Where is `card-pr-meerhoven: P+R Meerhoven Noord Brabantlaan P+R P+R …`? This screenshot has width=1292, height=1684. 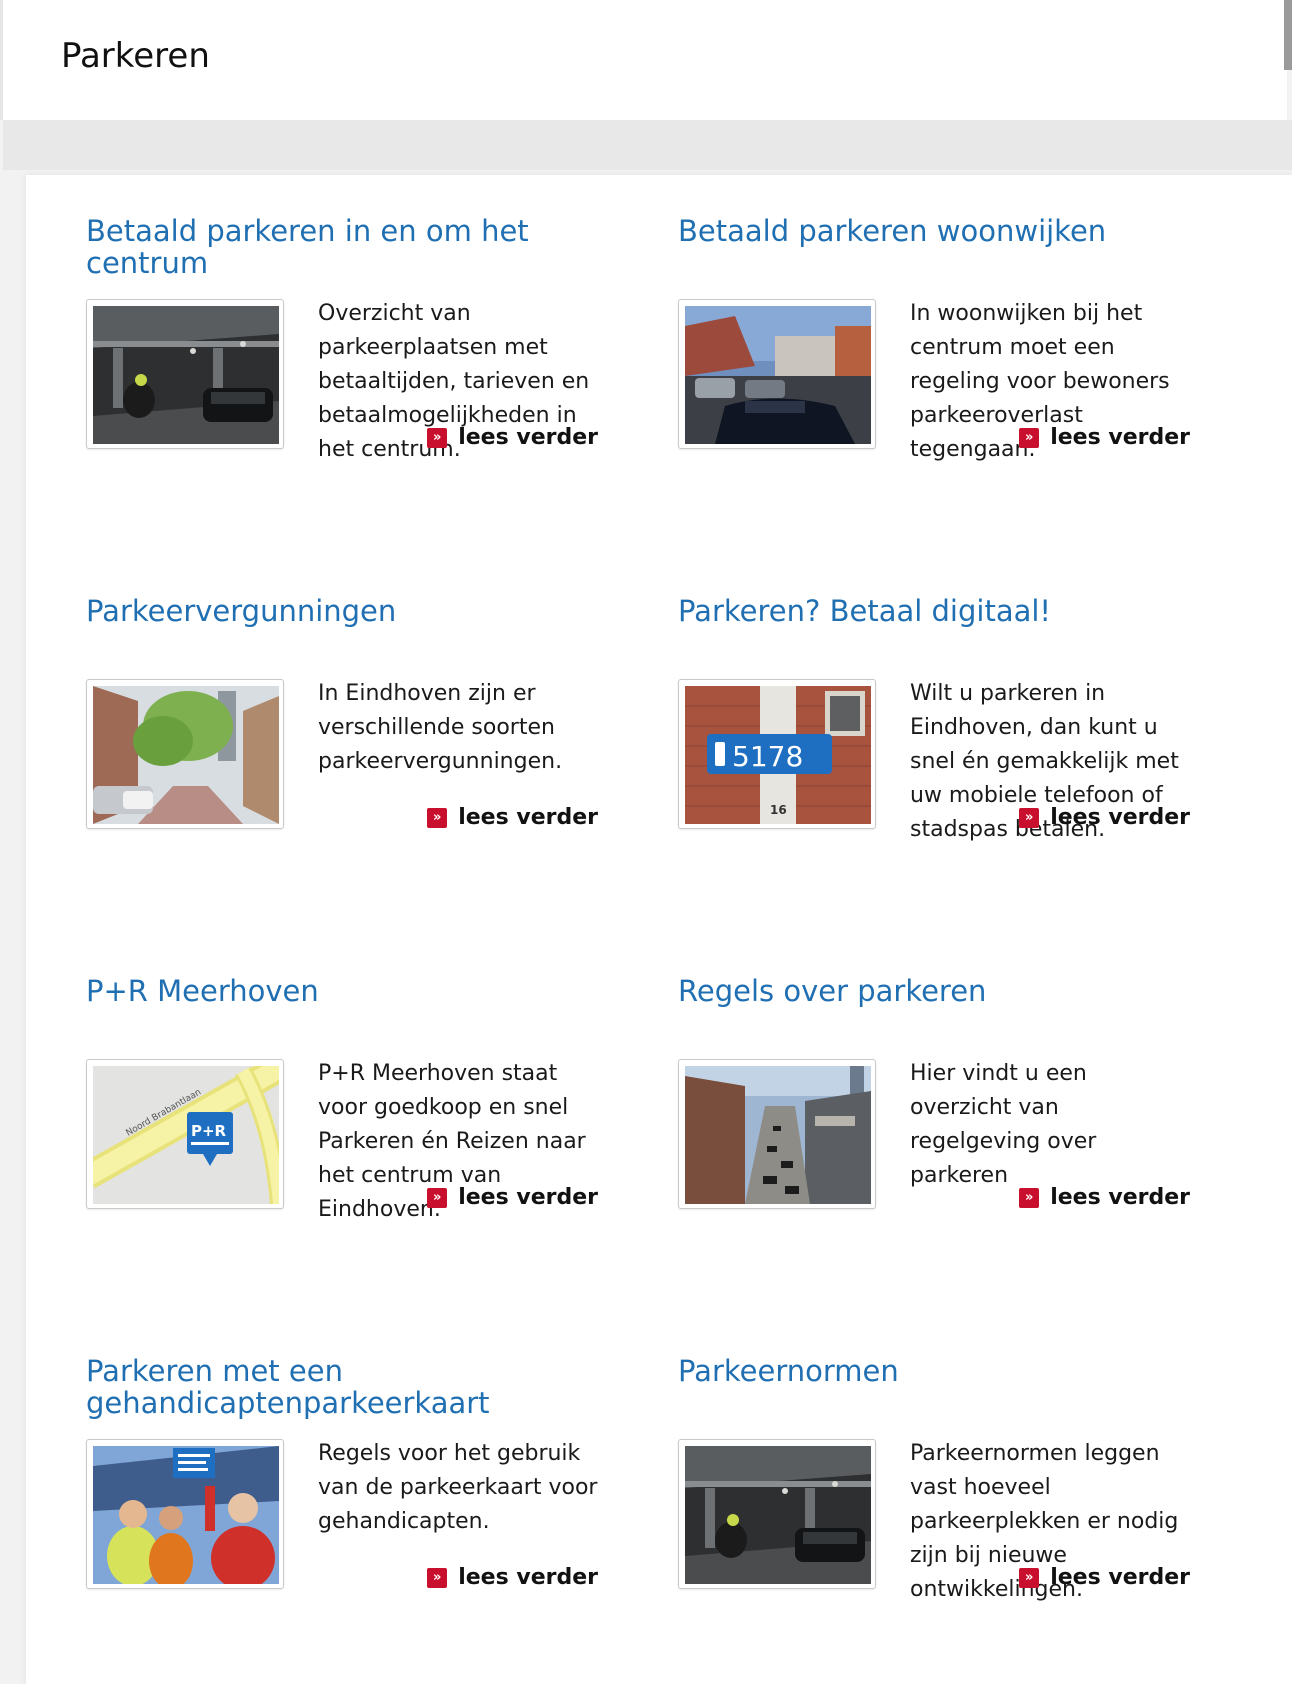 card-pr-meerhoven: P+R Meerhoven Noord Brabantlaan P+R P+R … is located at coordinates (342, 1165).